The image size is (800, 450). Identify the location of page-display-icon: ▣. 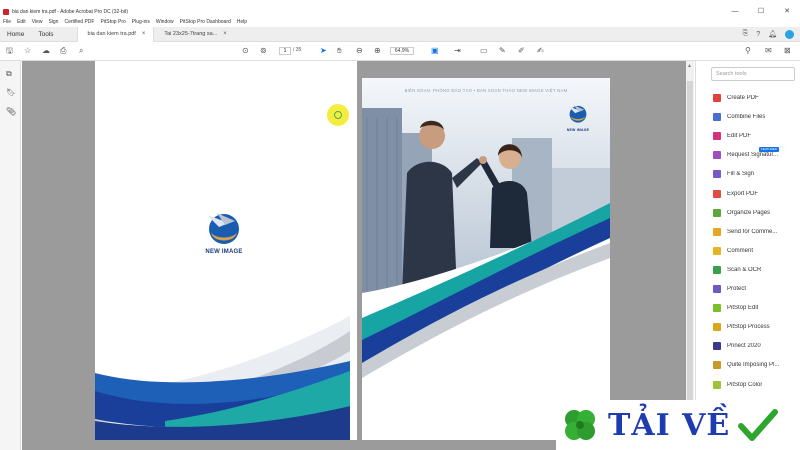
(435, 51).